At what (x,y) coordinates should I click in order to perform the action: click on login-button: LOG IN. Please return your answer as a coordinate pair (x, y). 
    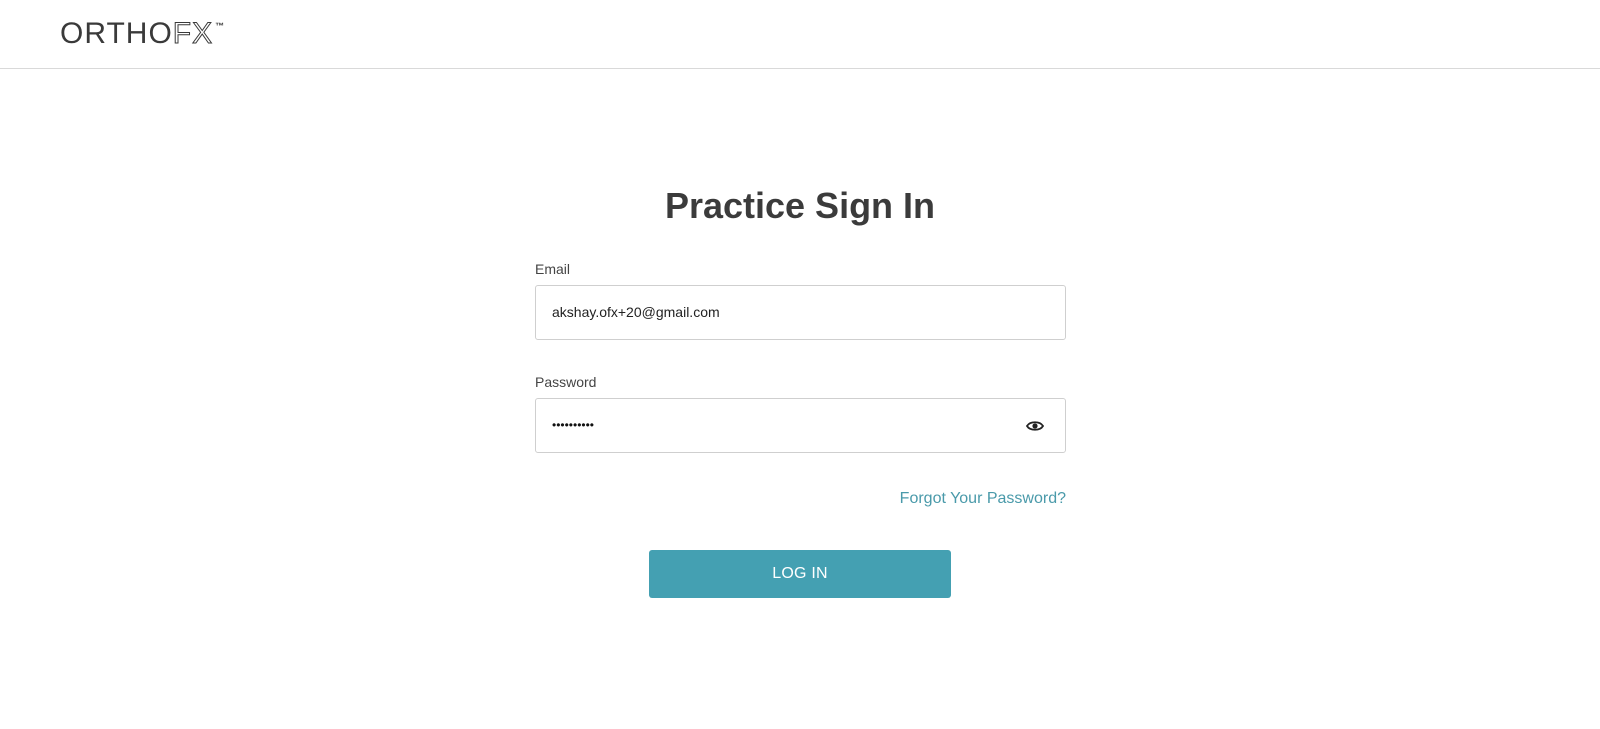
    Looking at the image, I should click on (800, 574).